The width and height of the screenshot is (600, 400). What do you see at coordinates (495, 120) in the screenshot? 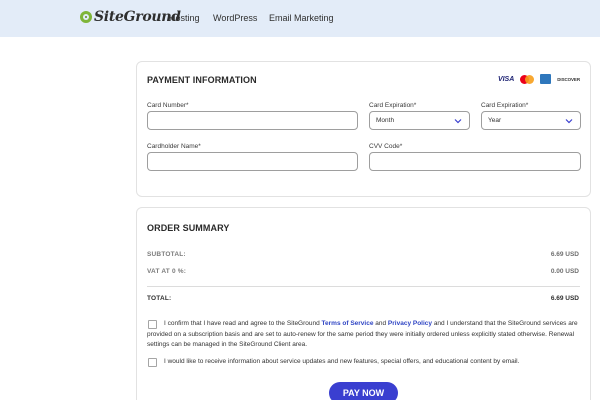
I see `expiration-year-value: Year` at bounding box center [495, 120].